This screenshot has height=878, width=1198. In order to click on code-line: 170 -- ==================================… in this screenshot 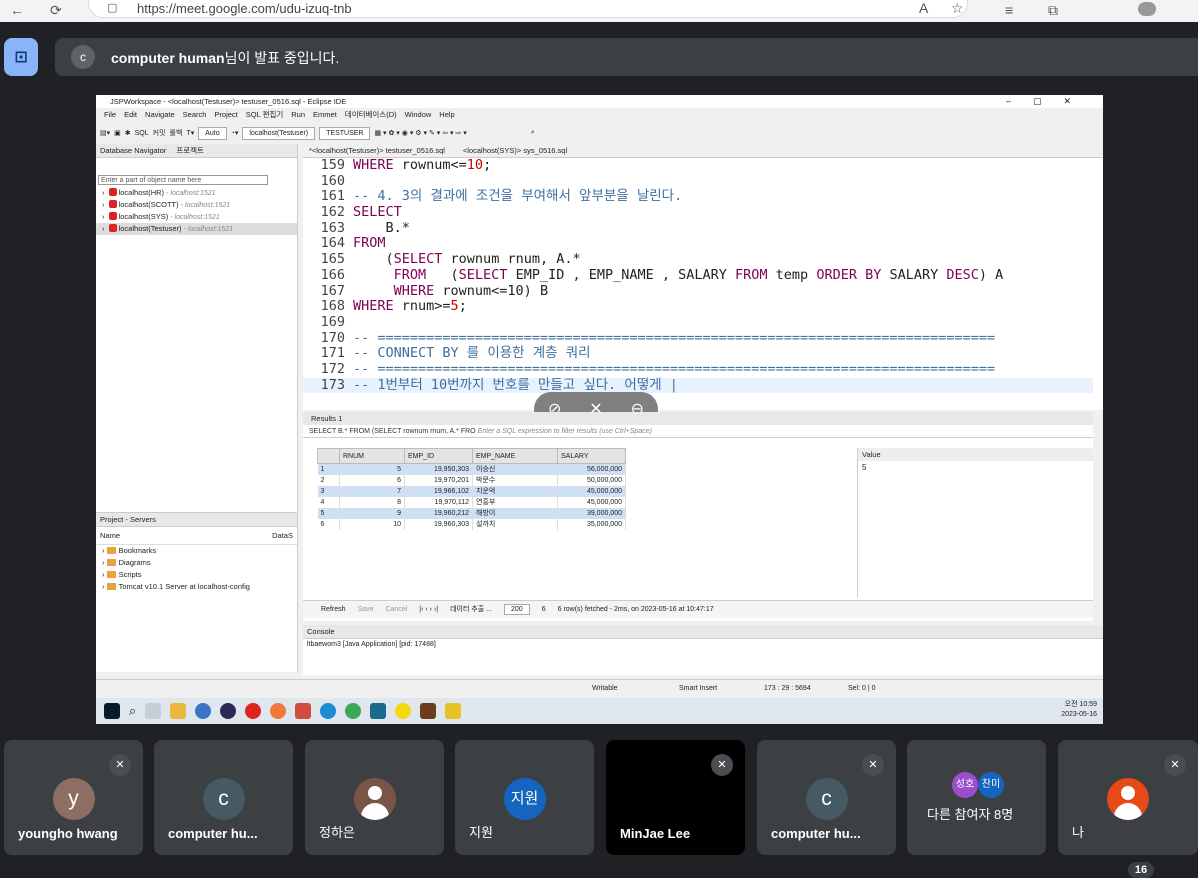, I will do `click(698, 338)`.